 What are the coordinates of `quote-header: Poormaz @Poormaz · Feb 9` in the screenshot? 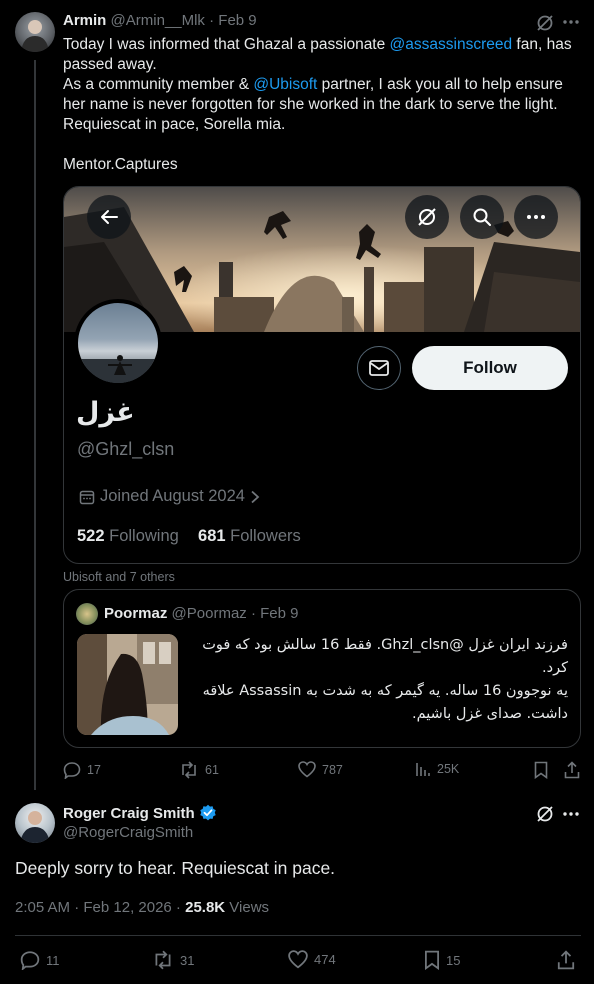 It's located at (201, 613).